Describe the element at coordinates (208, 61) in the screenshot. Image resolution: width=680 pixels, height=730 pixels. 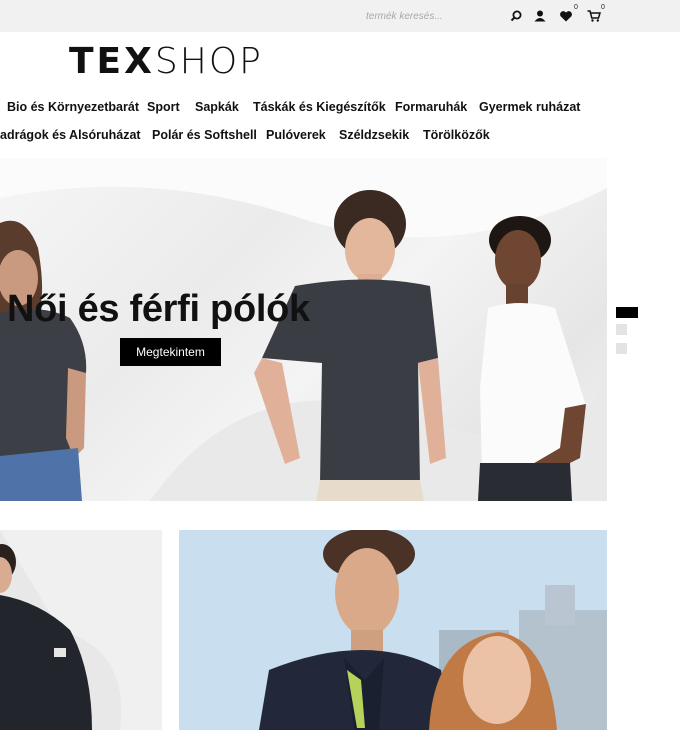
I see `logo-light-text: SHOP` at that location.